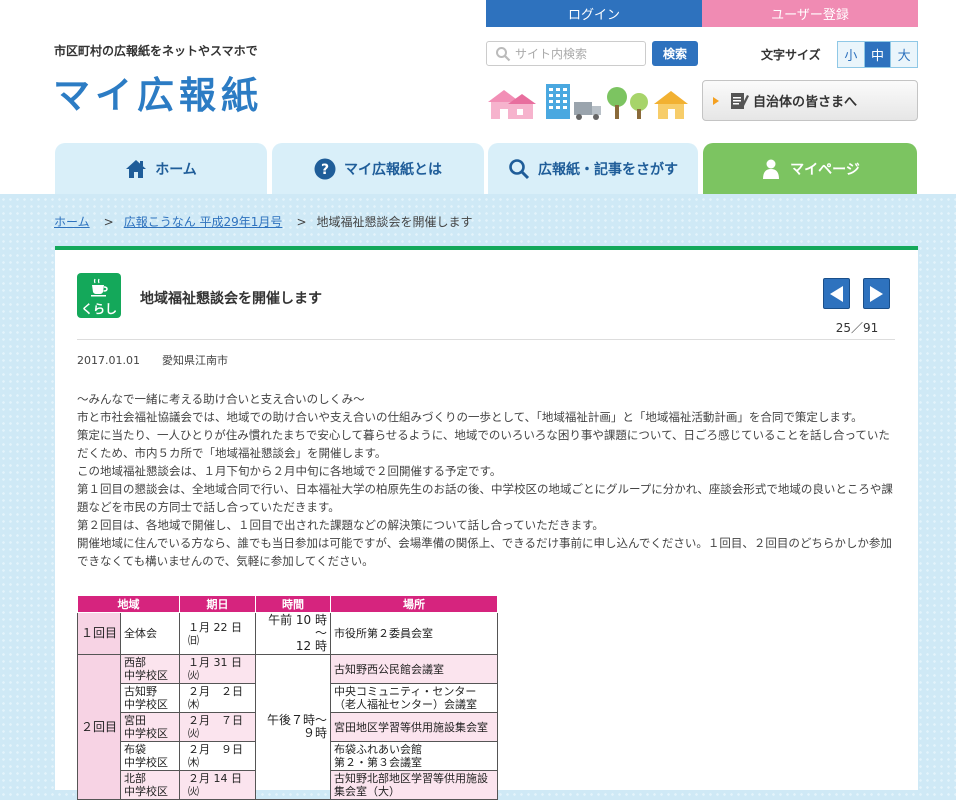 The height and width of the screenshot is (800, 956). What do you see at coordinates (825, 169) in the screenshot?
I see `tab-mypage-label: マイページ` at bounding box center [825, 169].